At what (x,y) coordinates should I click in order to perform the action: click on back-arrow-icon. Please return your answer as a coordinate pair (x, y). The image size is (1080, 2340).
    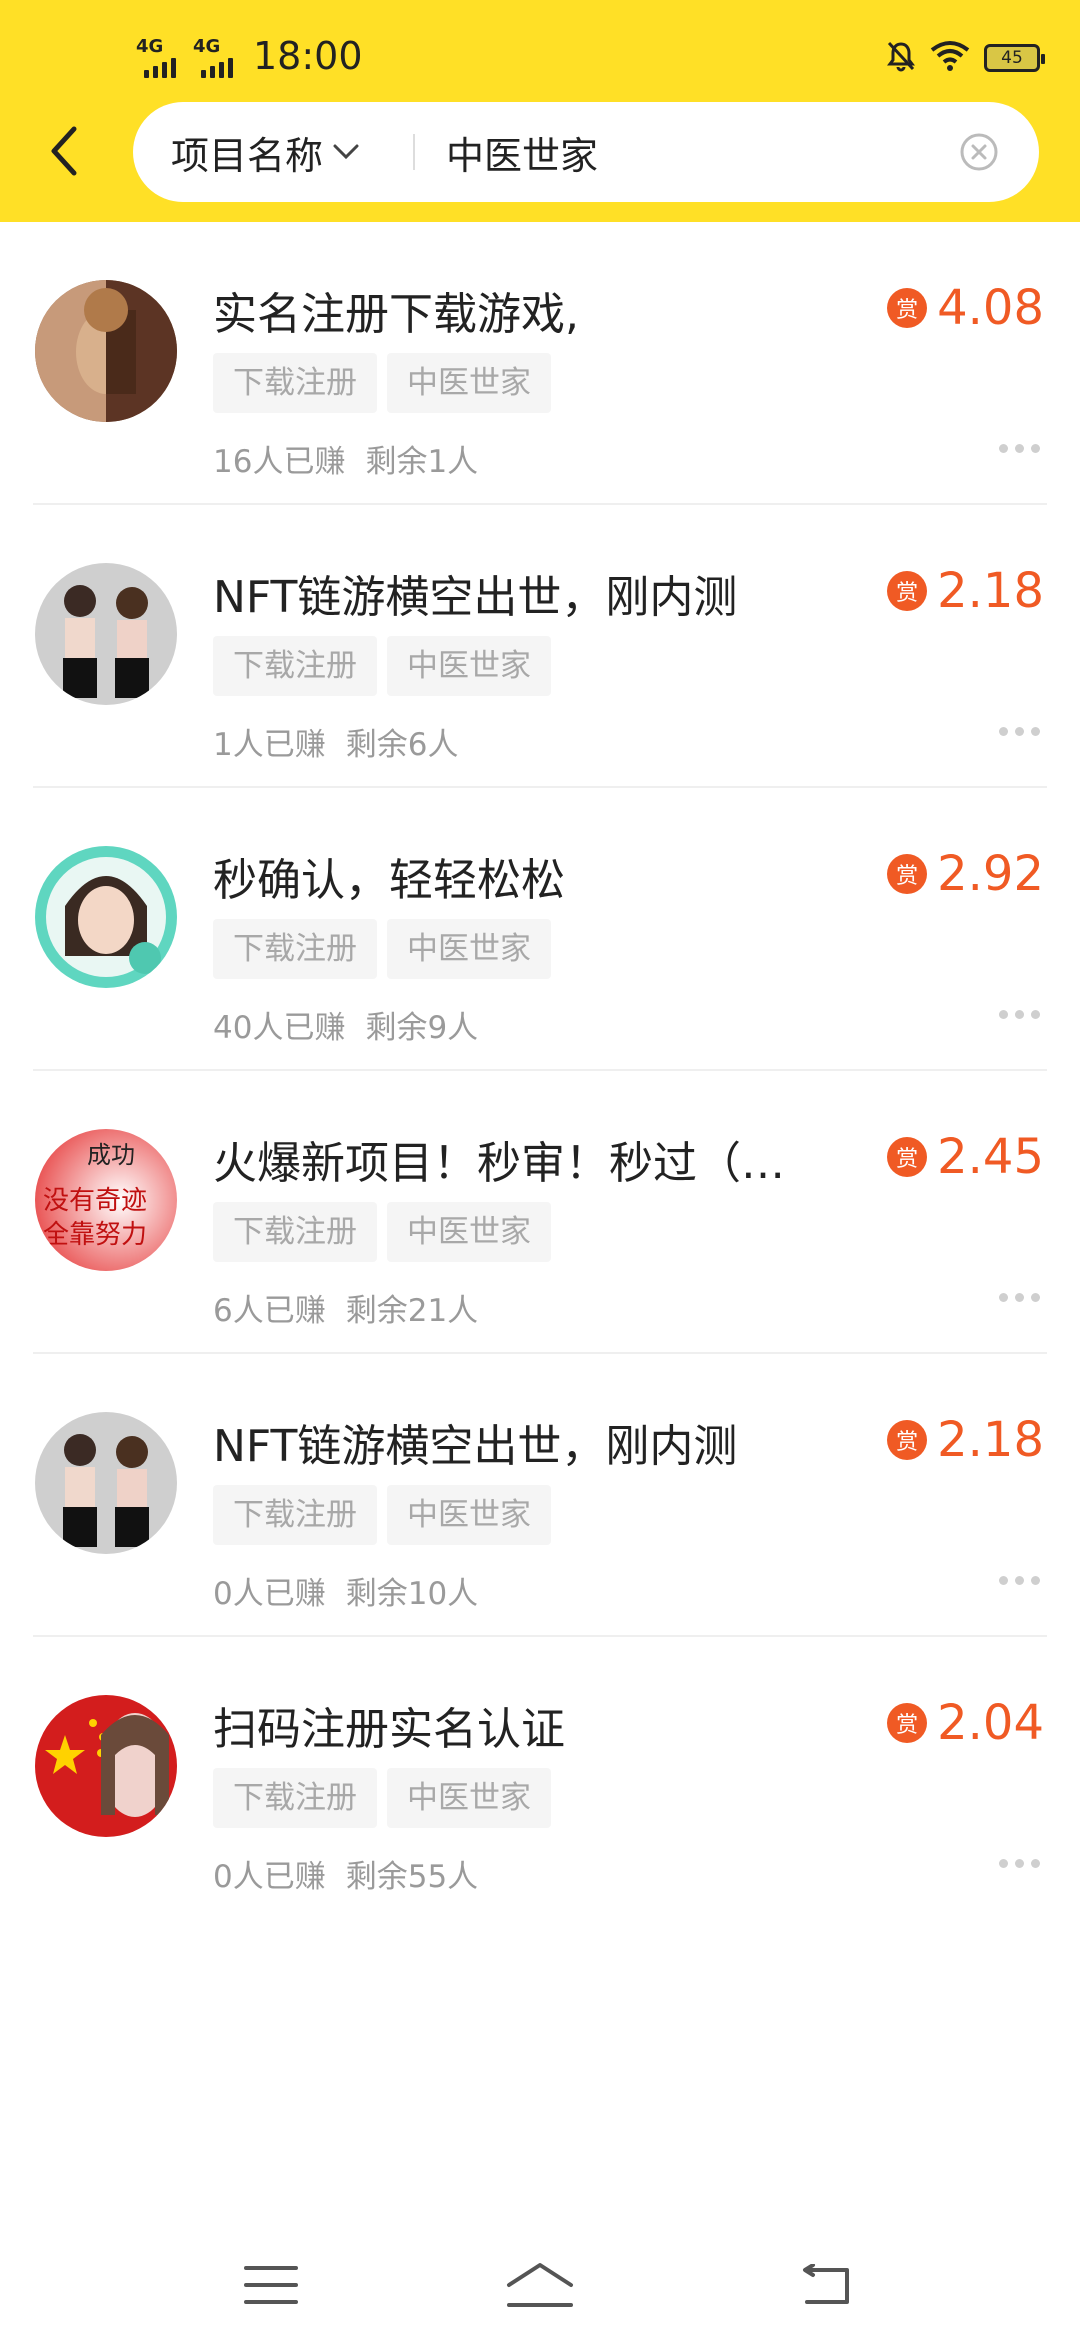
    Looking at the image, I should click on (64, 151).